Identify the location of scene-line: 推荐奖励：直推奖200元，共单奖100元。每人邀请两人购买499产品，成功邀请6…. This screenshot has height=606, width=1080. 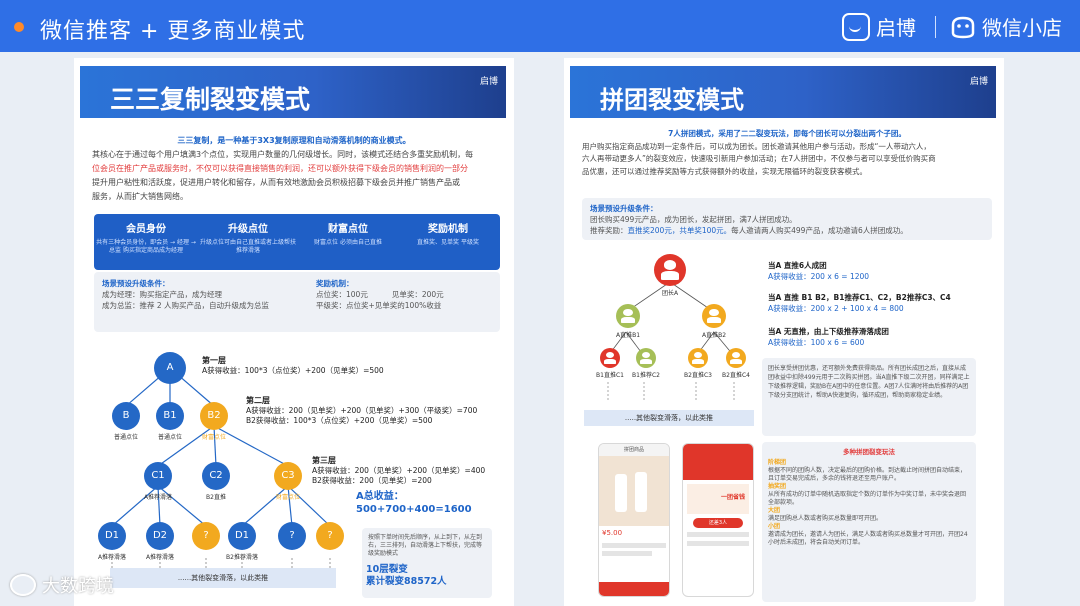
(787, 230).